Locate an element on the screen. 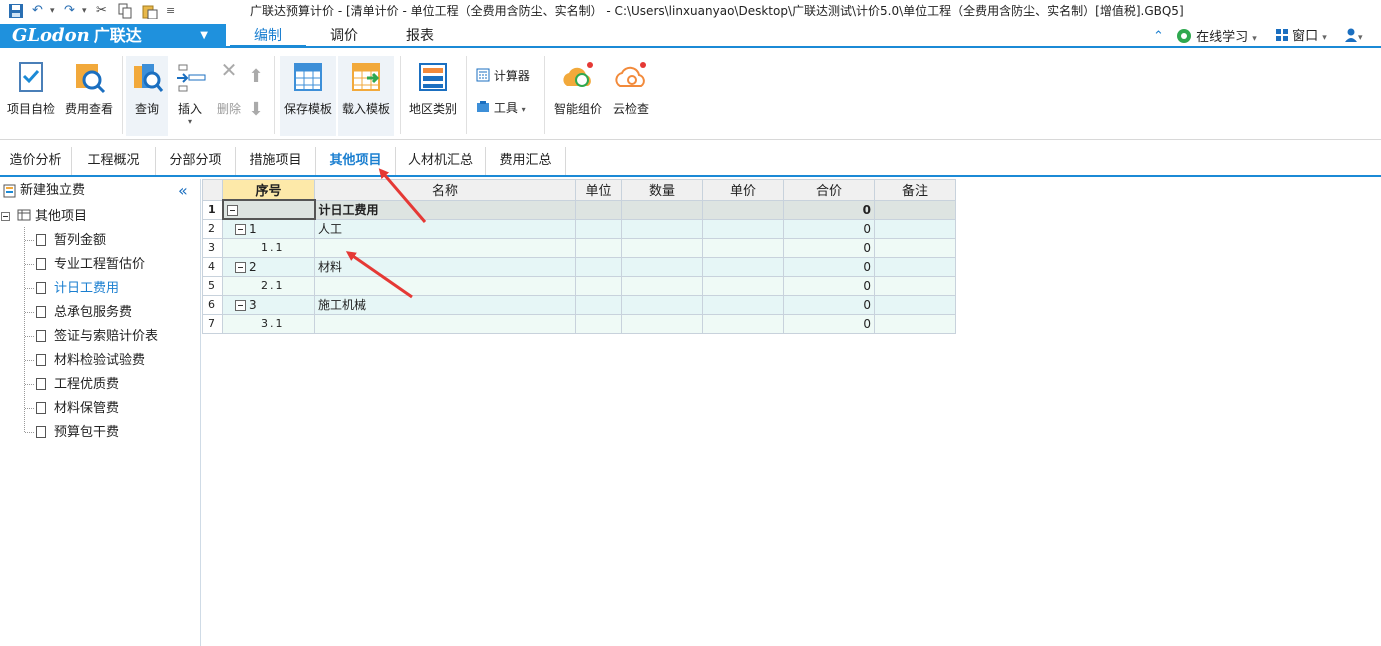 This screenshot has height=646, width=1381. column-header-unit: 单位 is located at coordinates (598, 190).